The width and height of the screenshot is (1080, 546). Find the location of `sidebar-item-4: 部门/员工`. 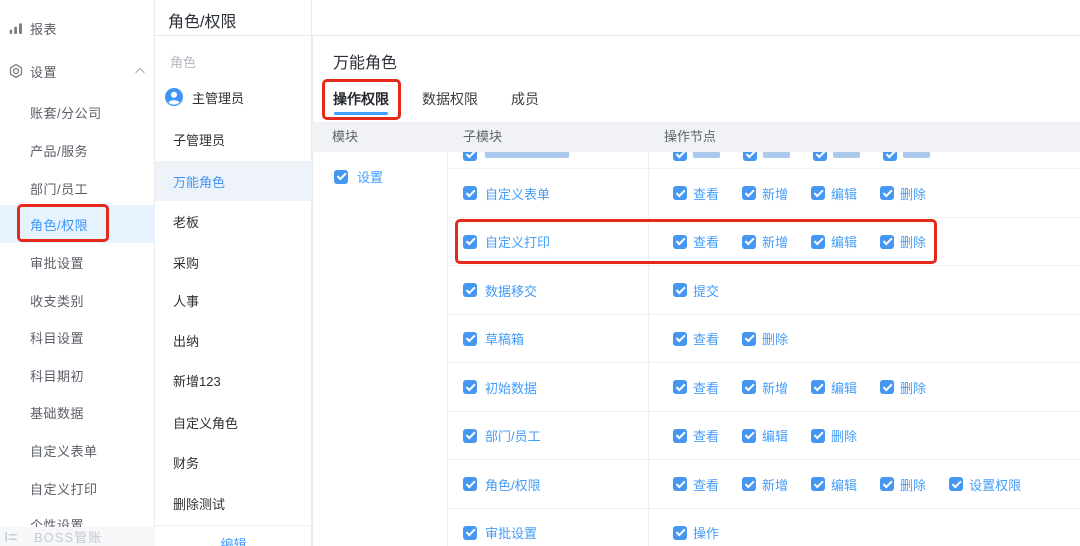

sidebar-item-4: 部门/员工 is located at coordinates (77, 188).